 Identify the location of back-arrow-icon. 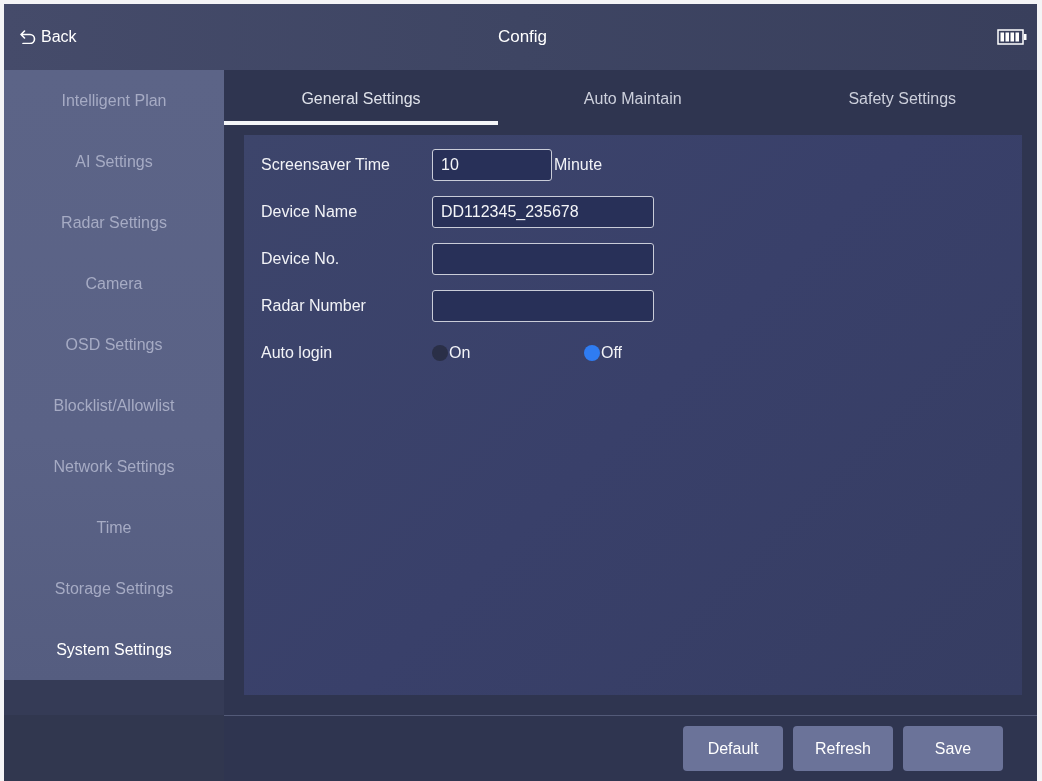
(28, 37).